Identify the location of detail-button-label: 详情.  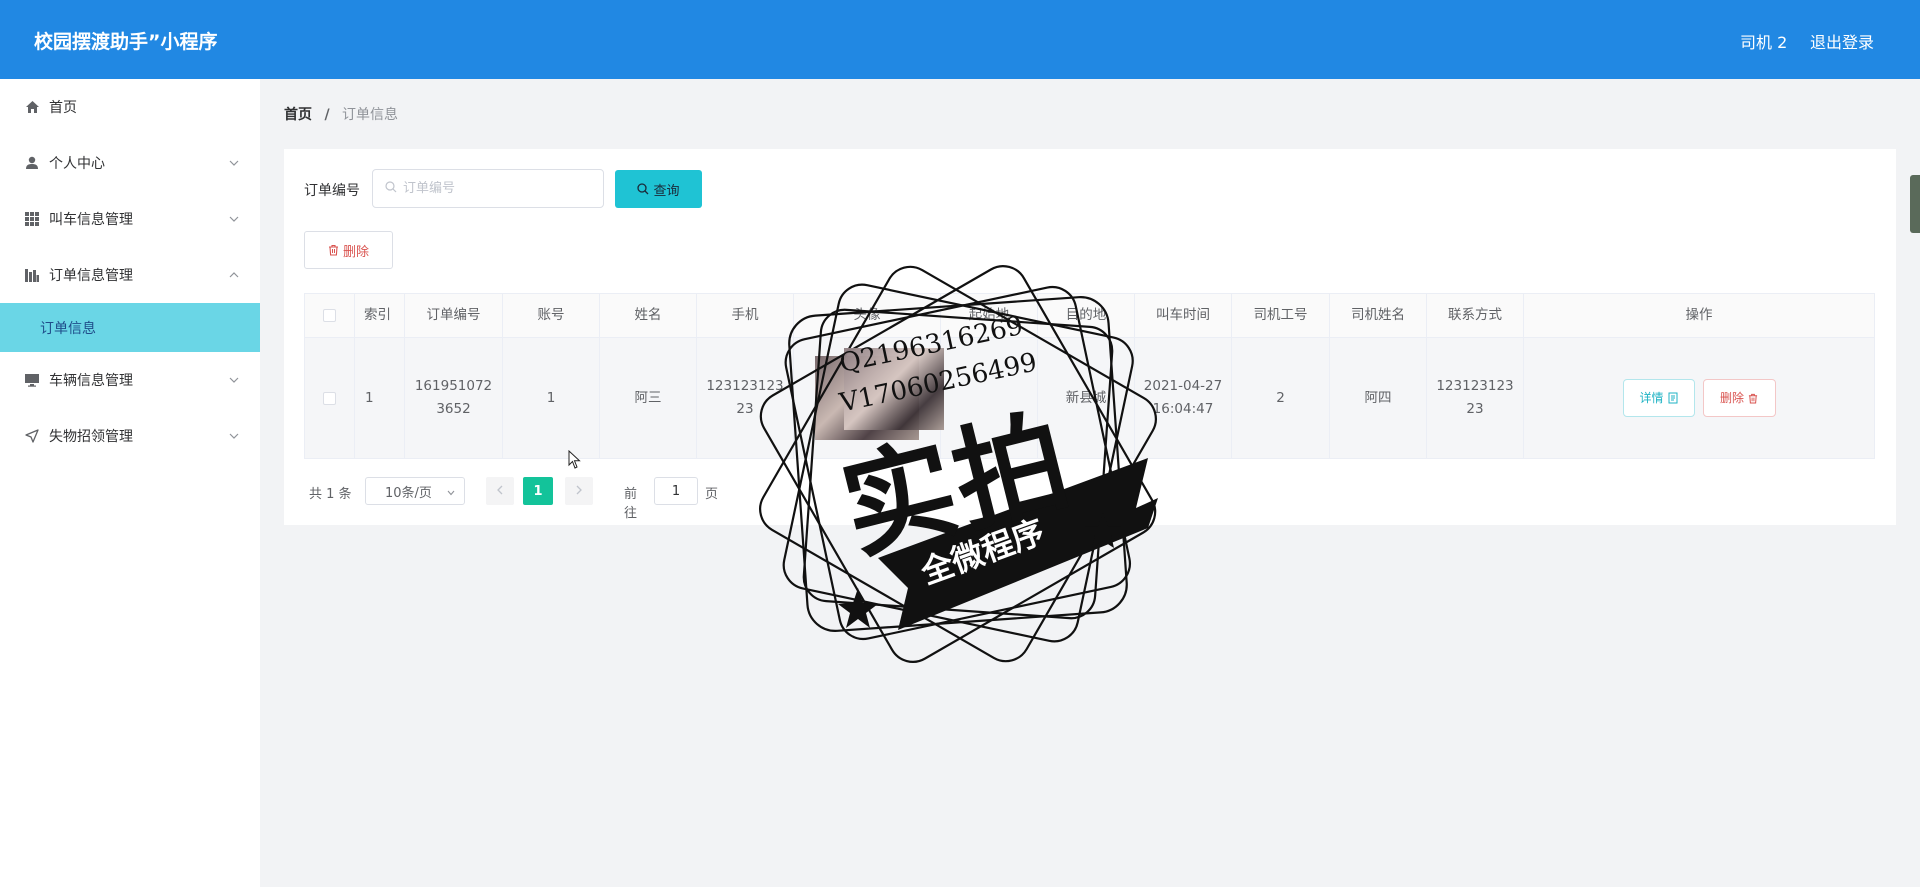
(1651, 397).